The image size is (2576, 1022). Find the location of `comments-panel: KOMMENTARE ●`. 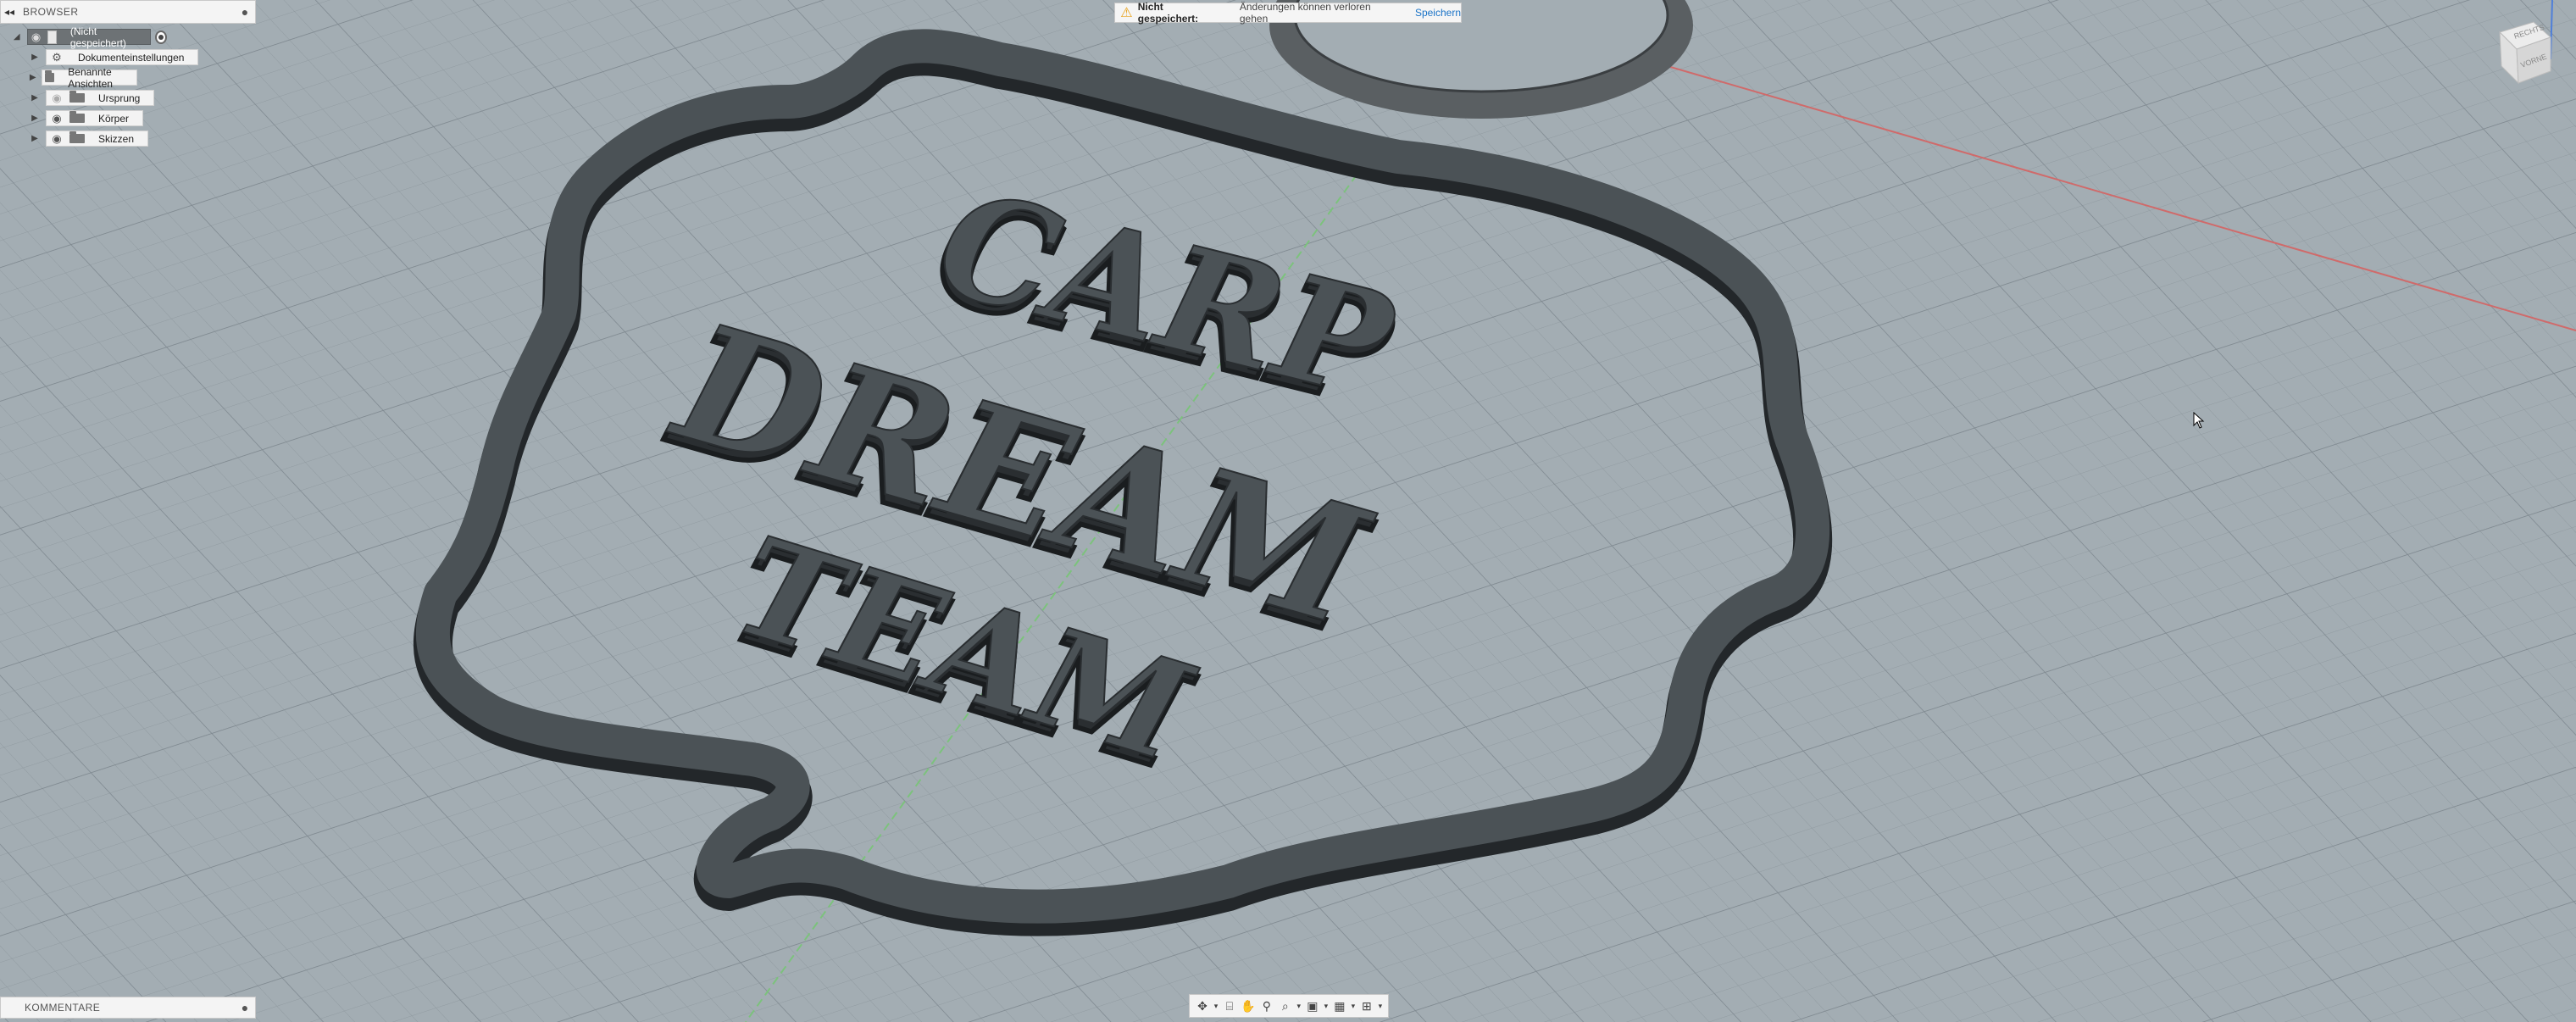

comments-panel: KOMMENTARE ● is located at coordinates (128, 1008).